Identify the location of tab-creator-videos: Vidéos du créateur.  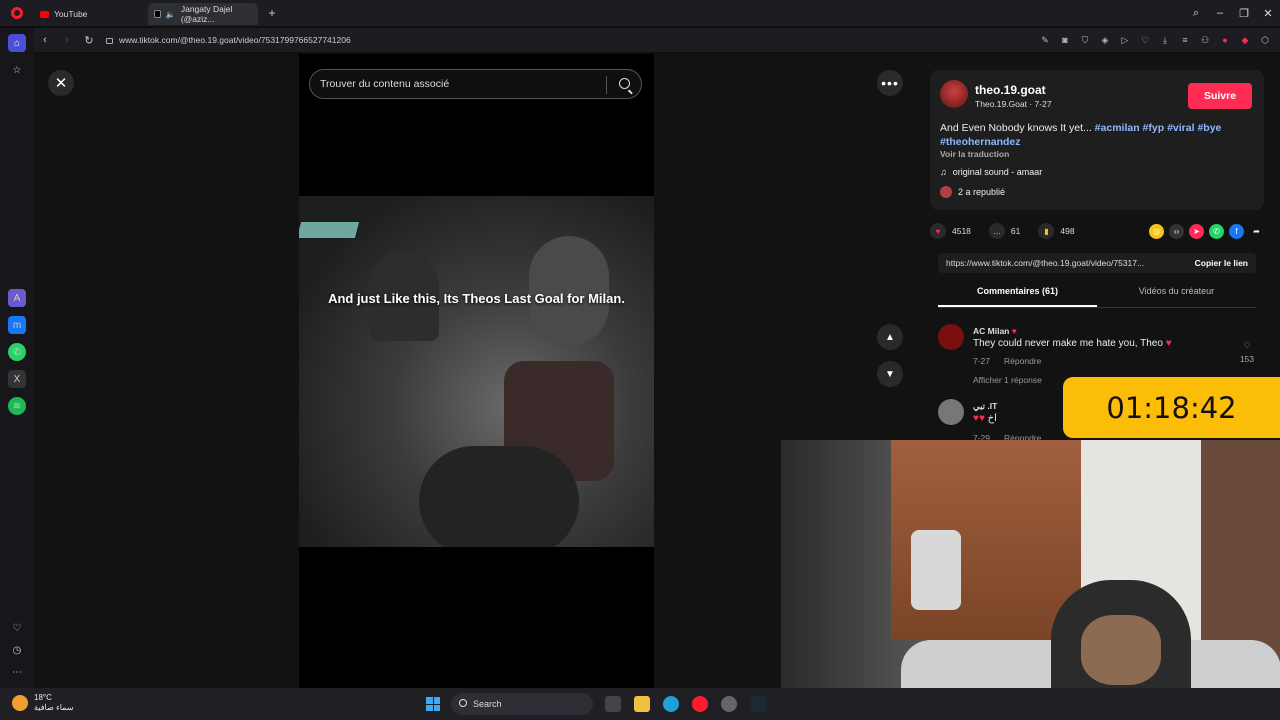
(1176, 296).